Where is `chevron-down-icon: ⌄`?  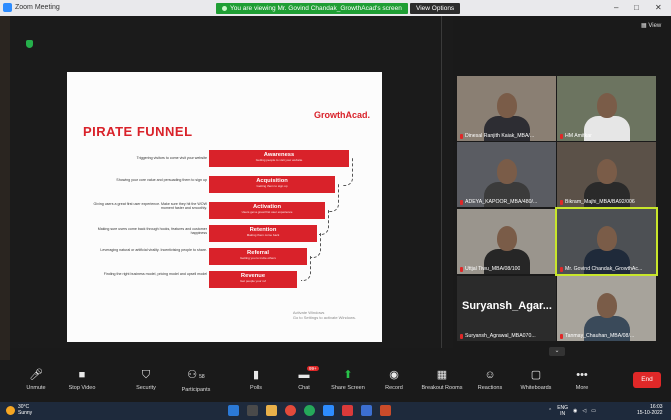 chevron-down-icon: ⌄ is located at coordinates (557, 351).